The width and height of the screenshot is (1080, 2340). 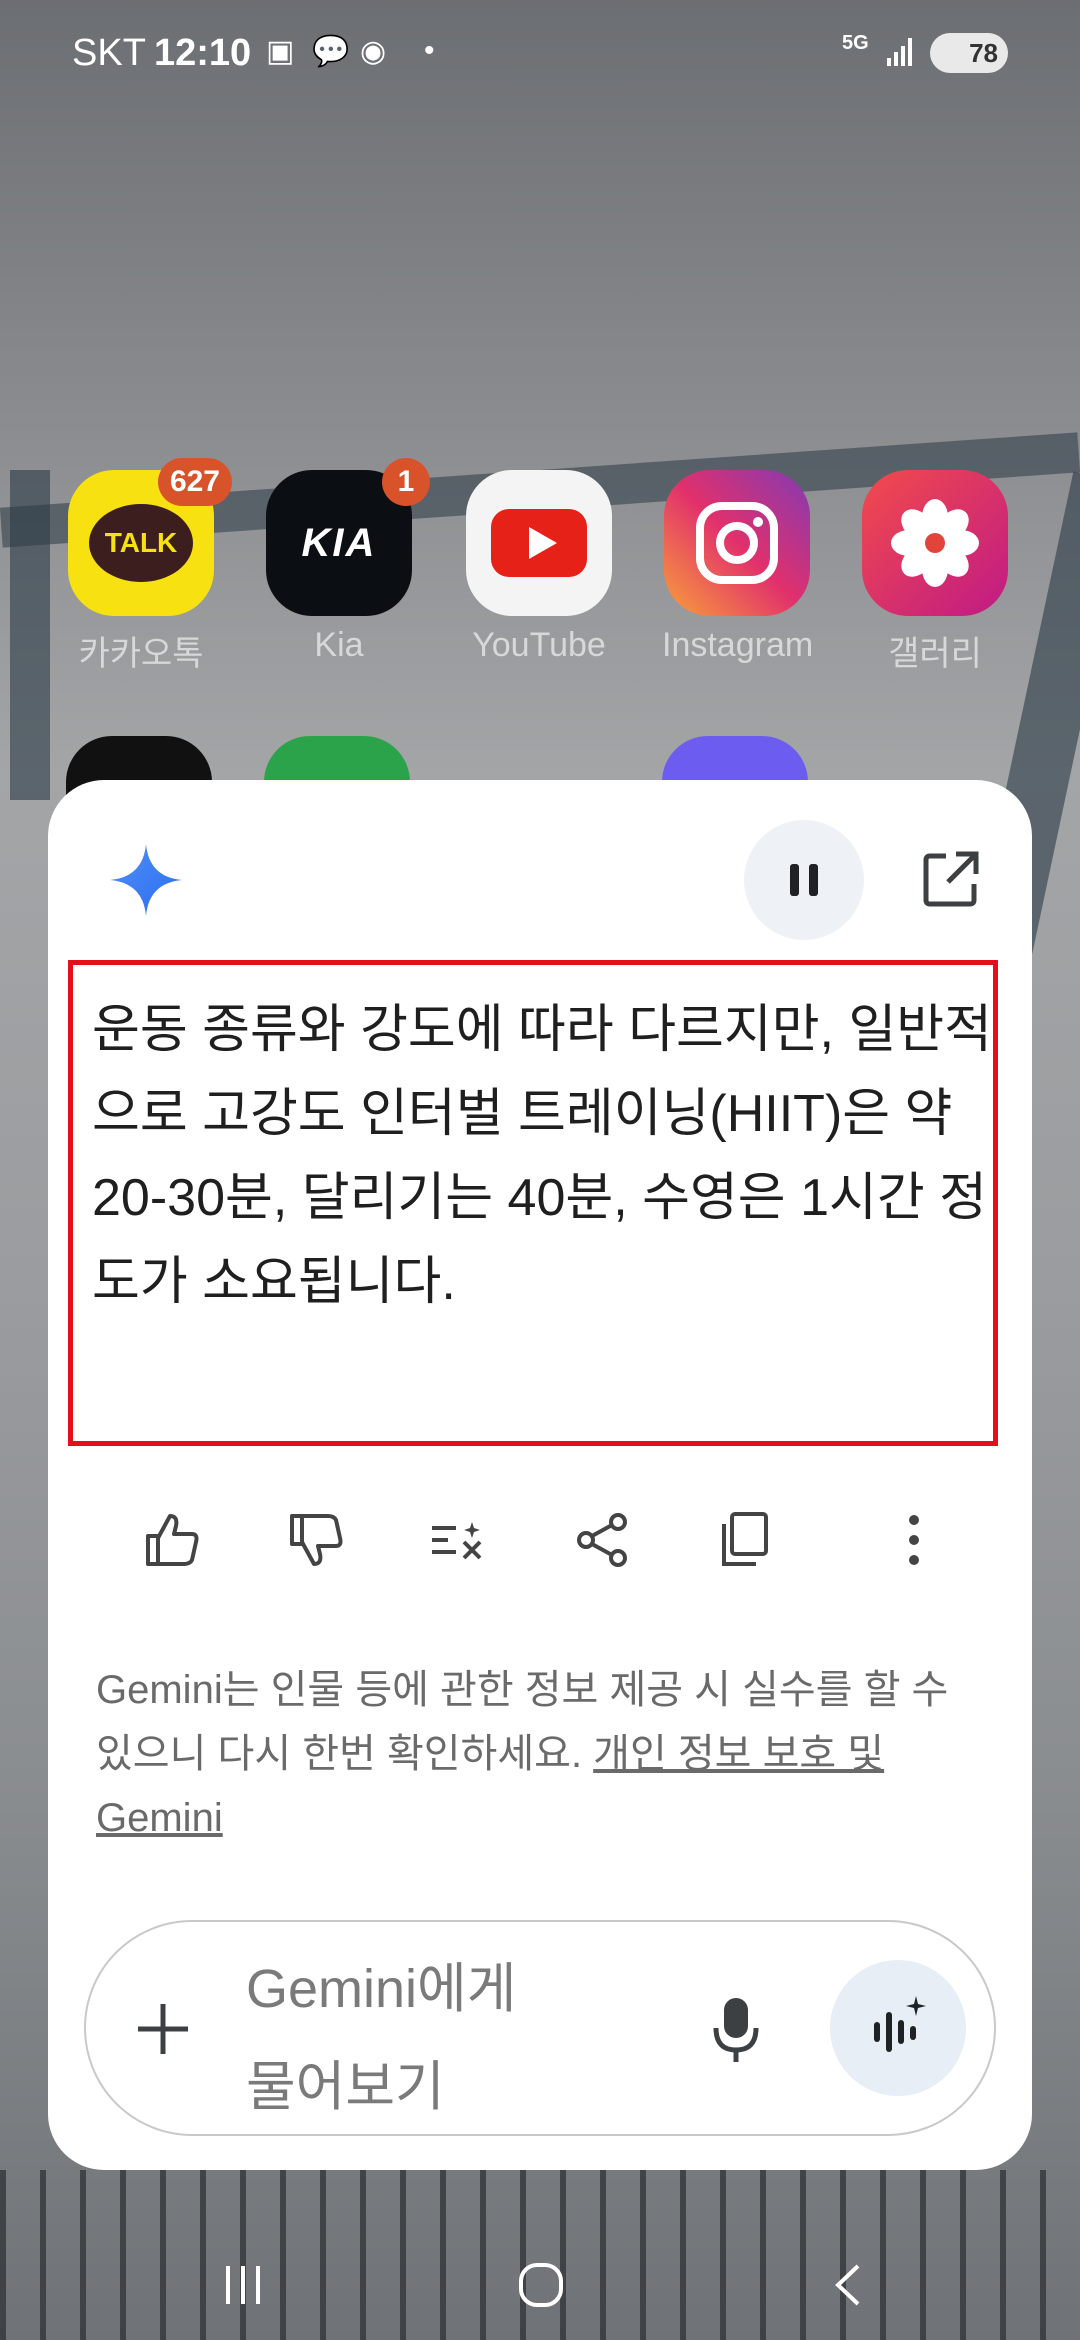 I want to click on thumbs-down-icon, so click(x=316, y=1540).